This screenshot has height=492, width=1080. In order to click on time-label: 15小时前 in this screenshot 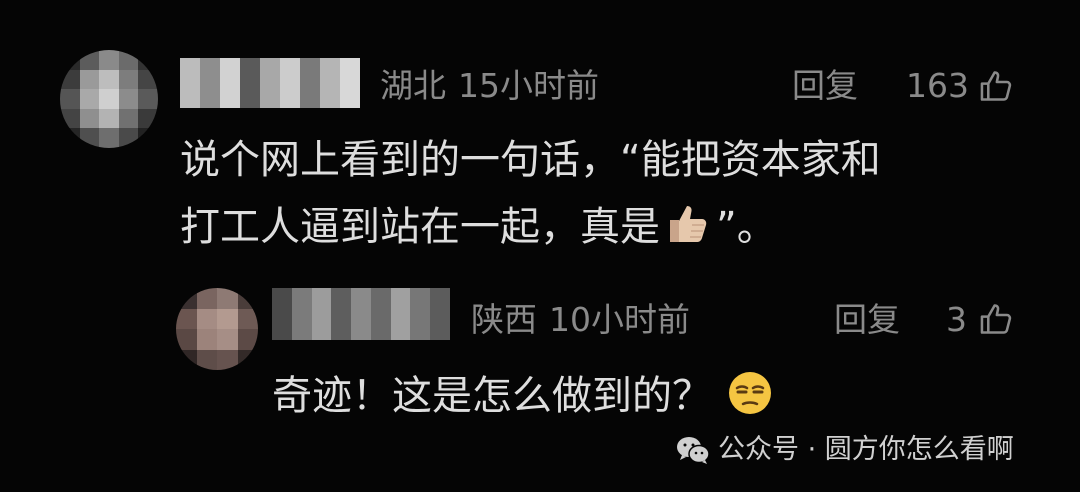, I will do `click(528, 85)`.